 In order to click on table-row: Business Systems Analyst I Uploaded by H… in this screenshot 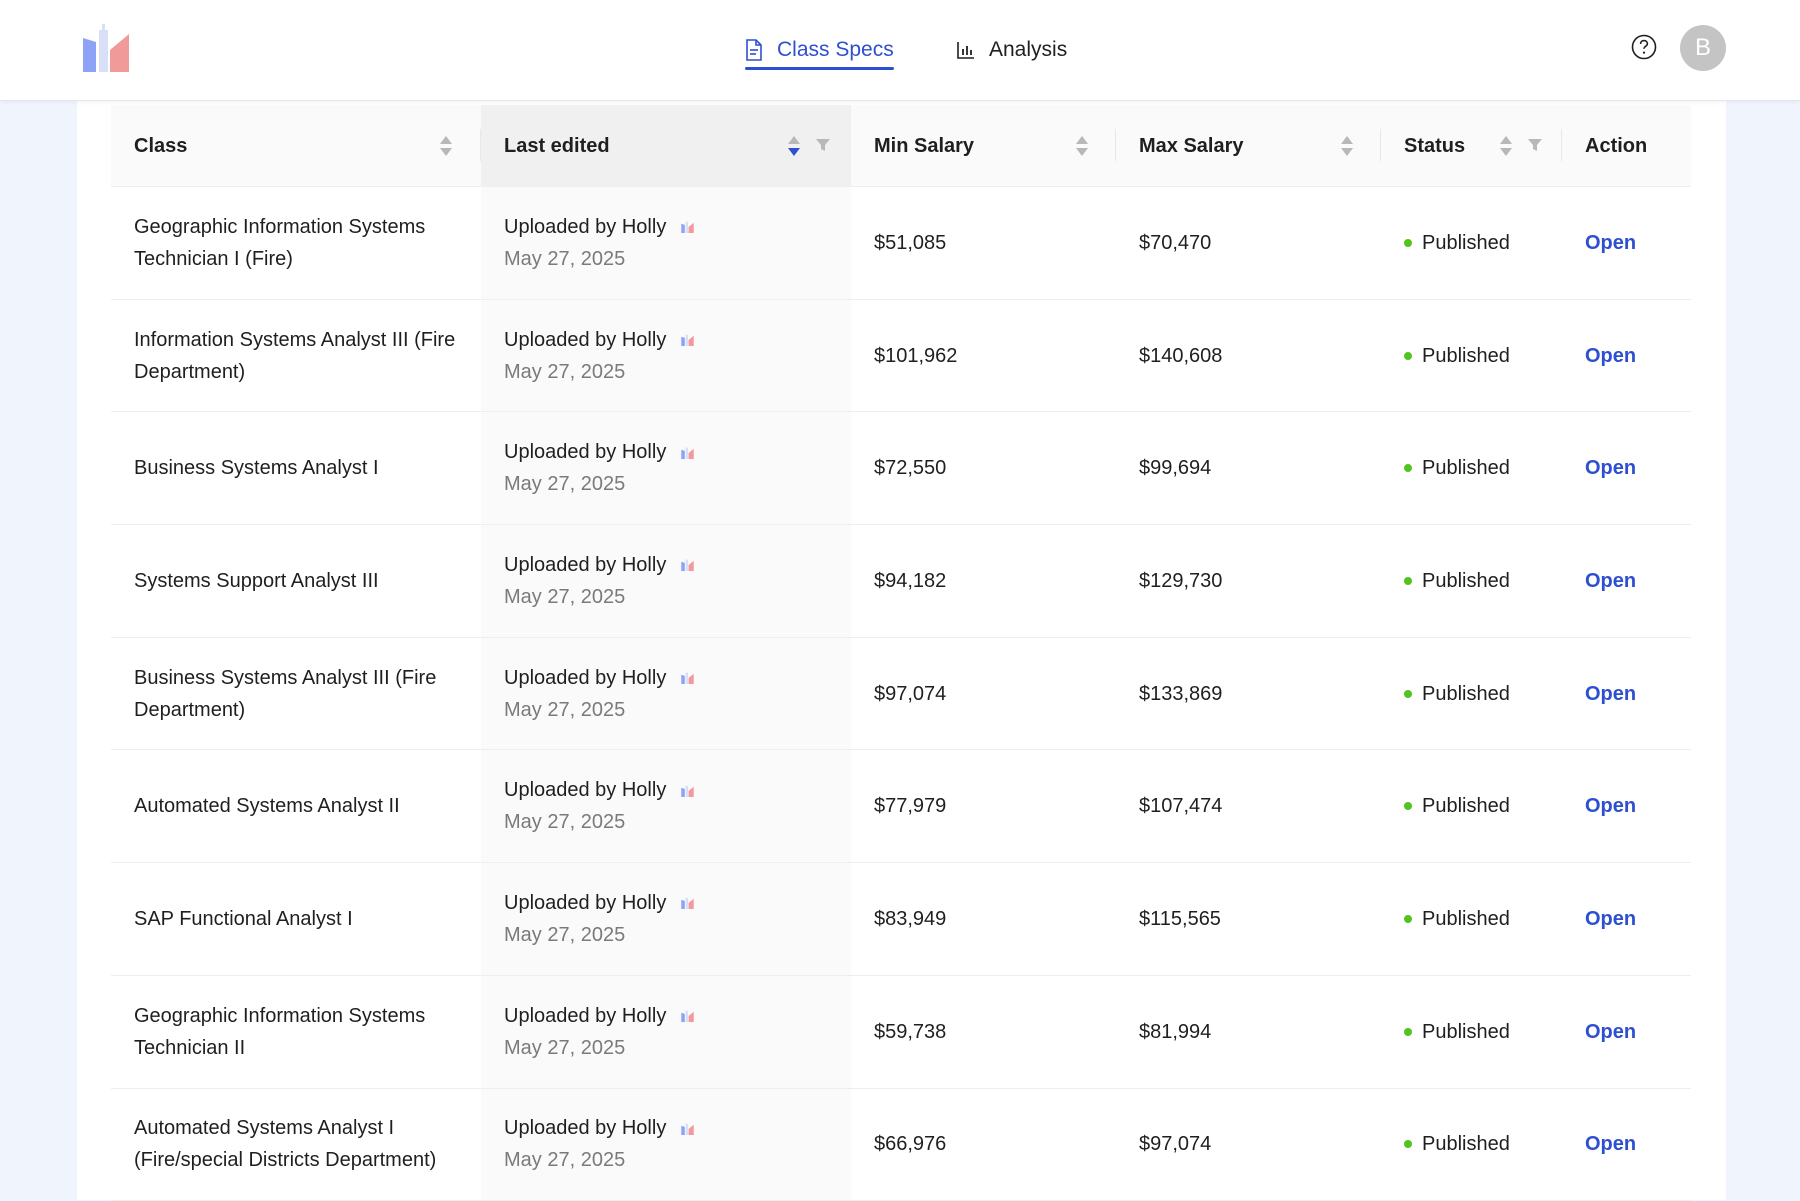, I will do `click(901, 468)`.